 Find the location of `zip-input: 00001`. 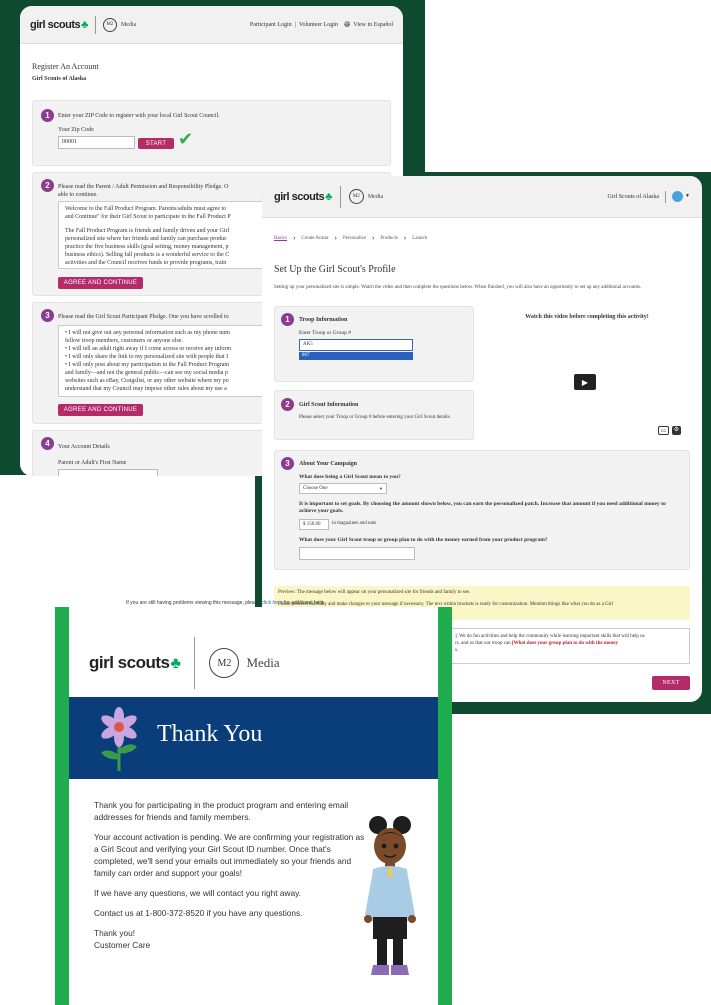

zip-input: 00001 is located at coordinates (96, 142).